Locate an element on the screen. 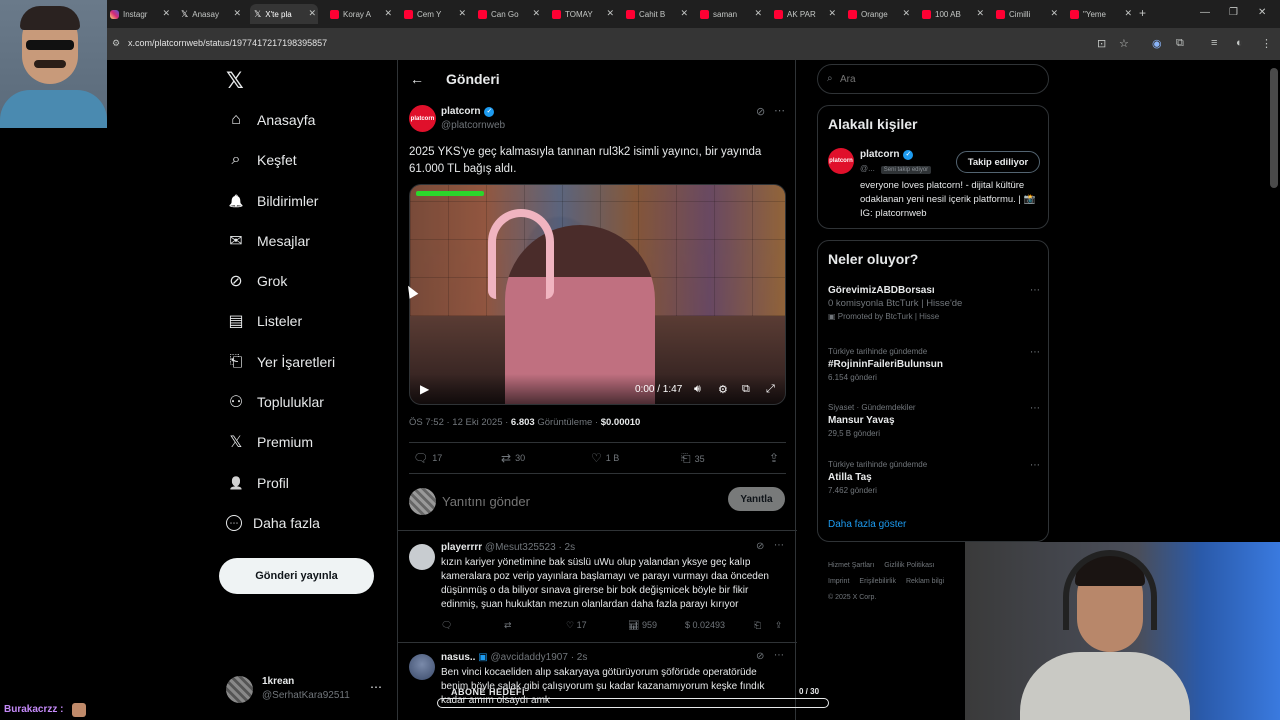 The image size is (1280, 720). nav-item-premium: 𝕏 Premium is located at coordinates (269, 442).